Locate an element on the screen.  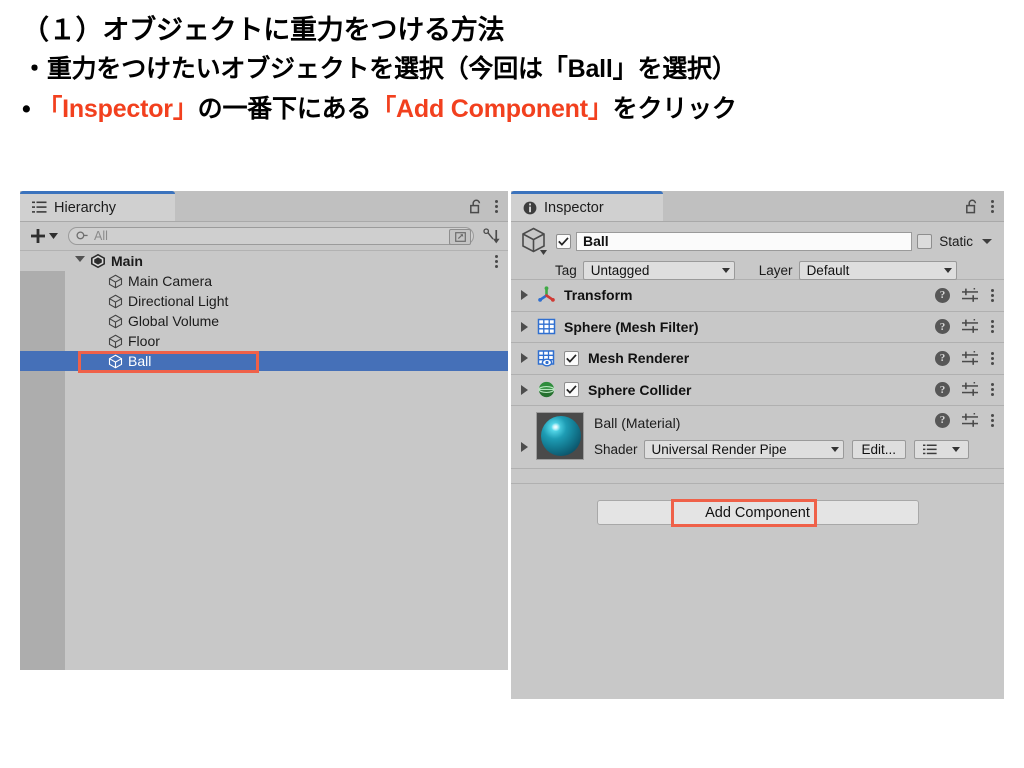
component-name: Sphere Collider is located at coordinates (640, 389).